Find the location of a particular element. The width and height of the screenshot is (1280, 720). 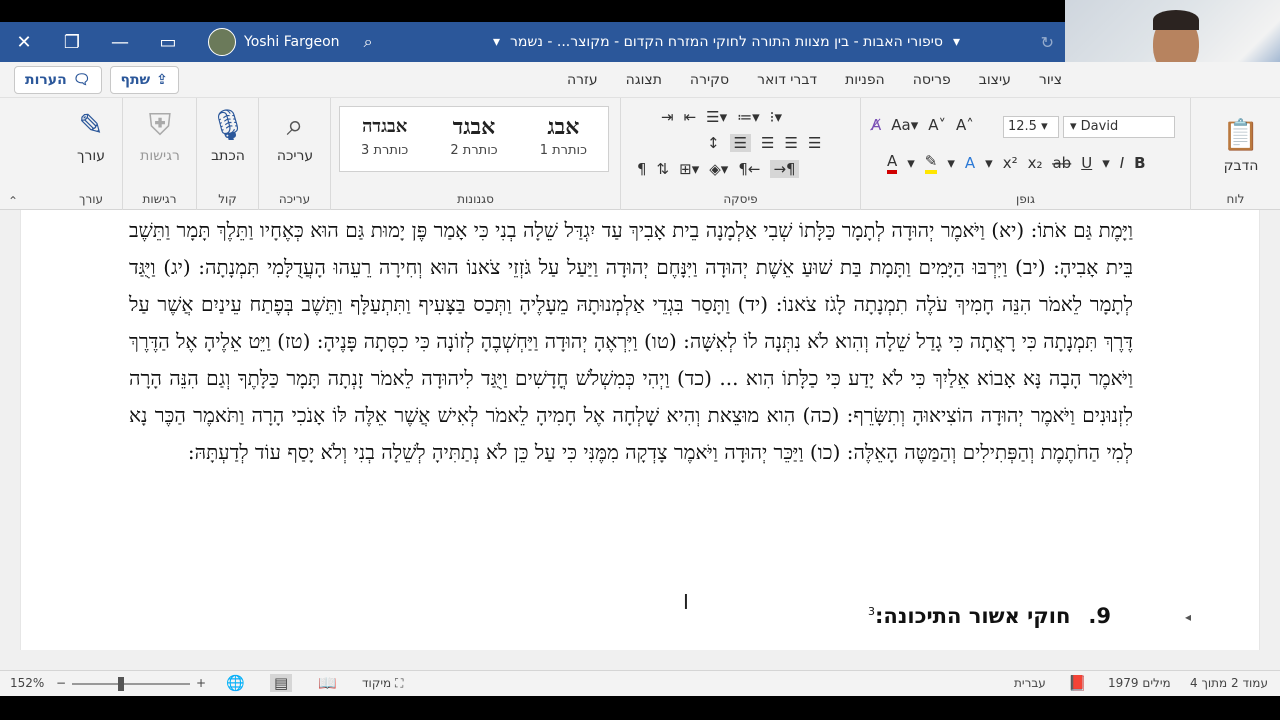

mouse-cursor-icon: Ι is located at coordinates (686, 602).